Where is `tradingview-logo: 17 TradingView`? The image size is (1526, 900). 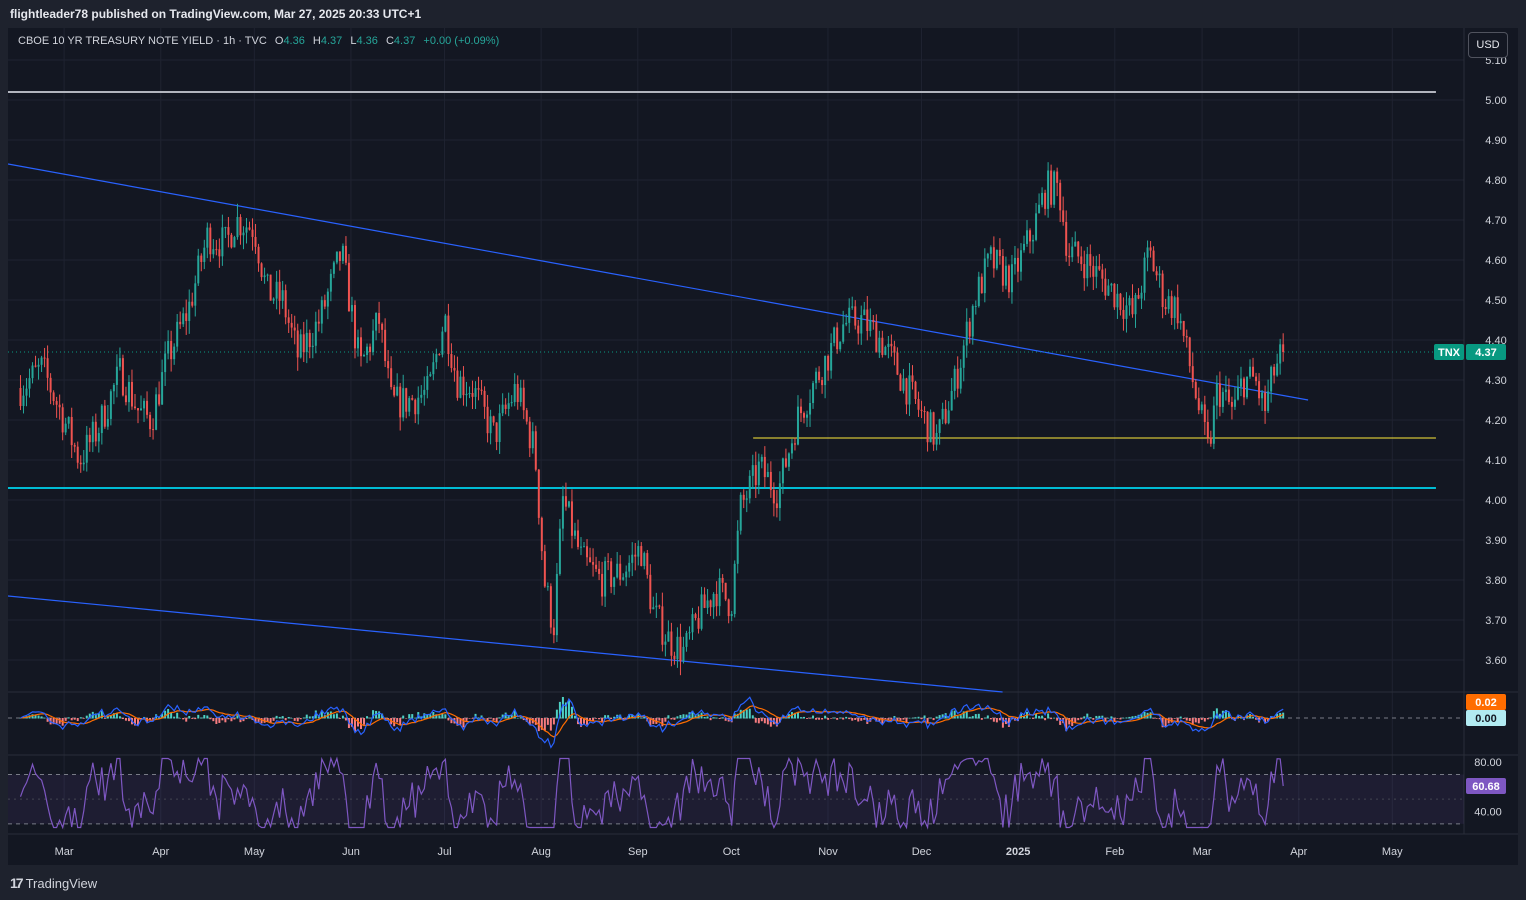 tradingview-logo: 17 TradingView is located at coordinates (53, 883).